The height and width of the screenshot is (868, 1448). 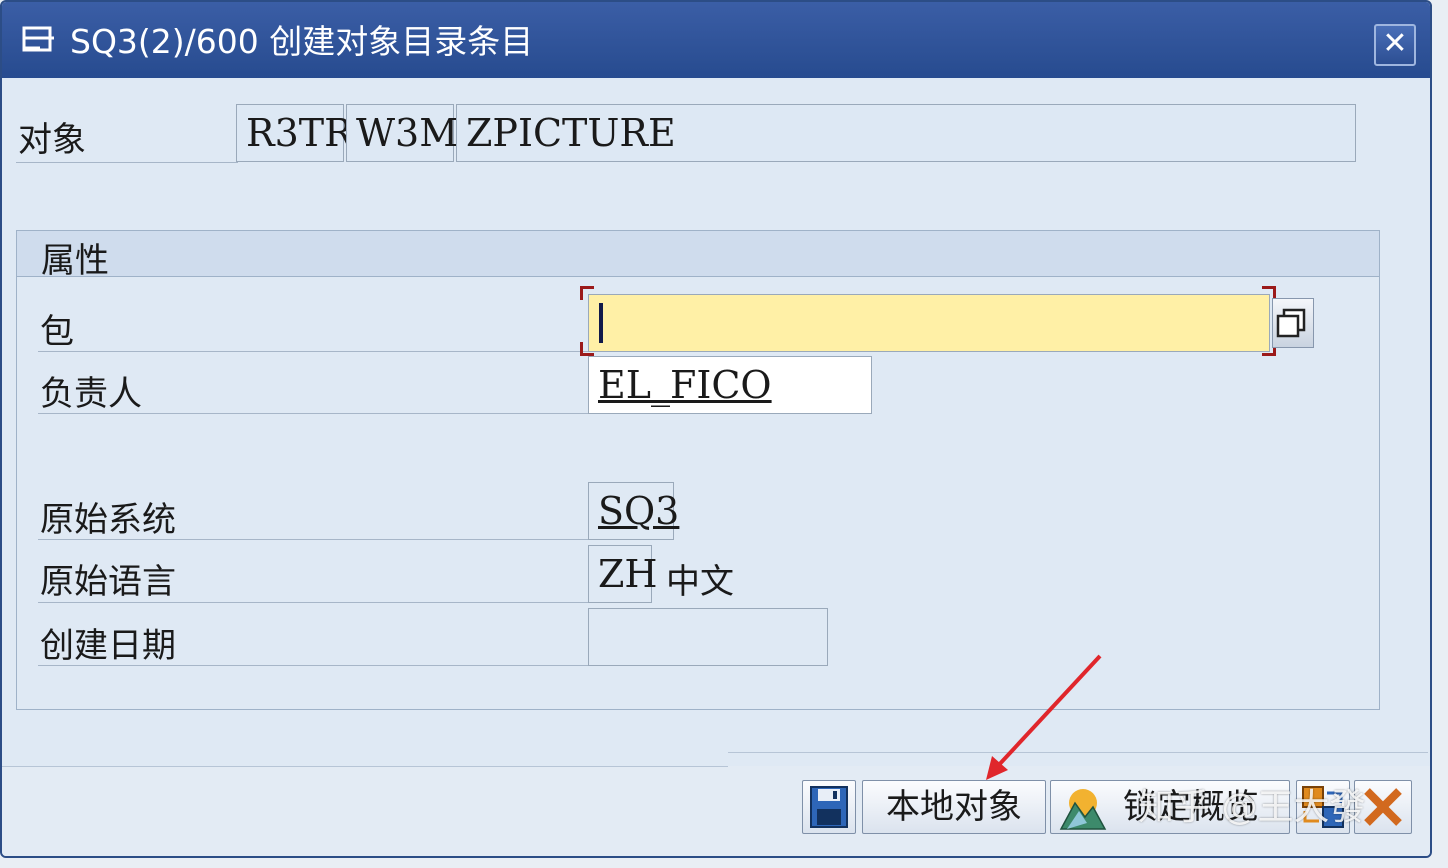 What do you see at coordinates (314, 539) in the screenshot?
I see `orig-system-row-line` at bounding box center [314, 539].